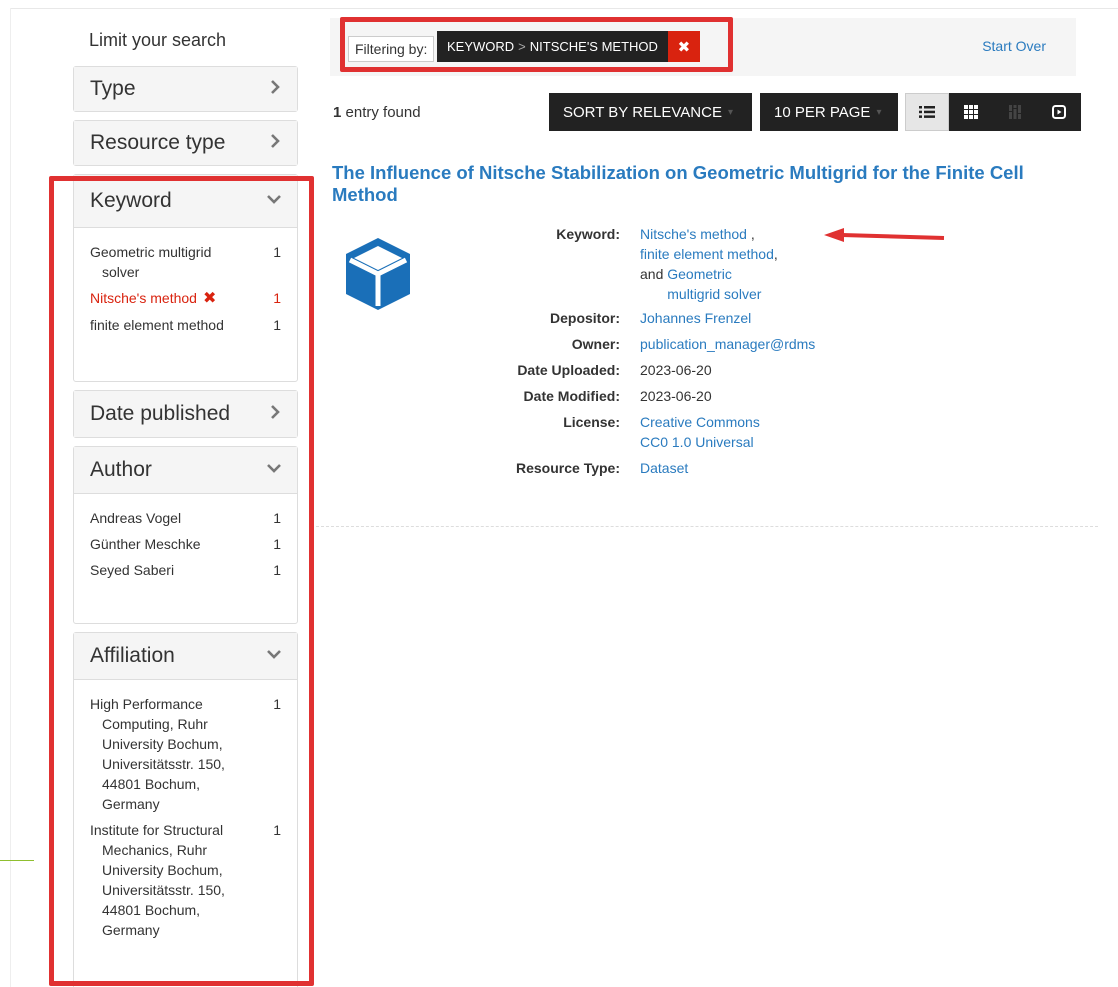 This screenshot has width=1118, height=987. Describe the element at coordinates (121, 469) in the screenshot. I see `facet-title: Author` at that location.